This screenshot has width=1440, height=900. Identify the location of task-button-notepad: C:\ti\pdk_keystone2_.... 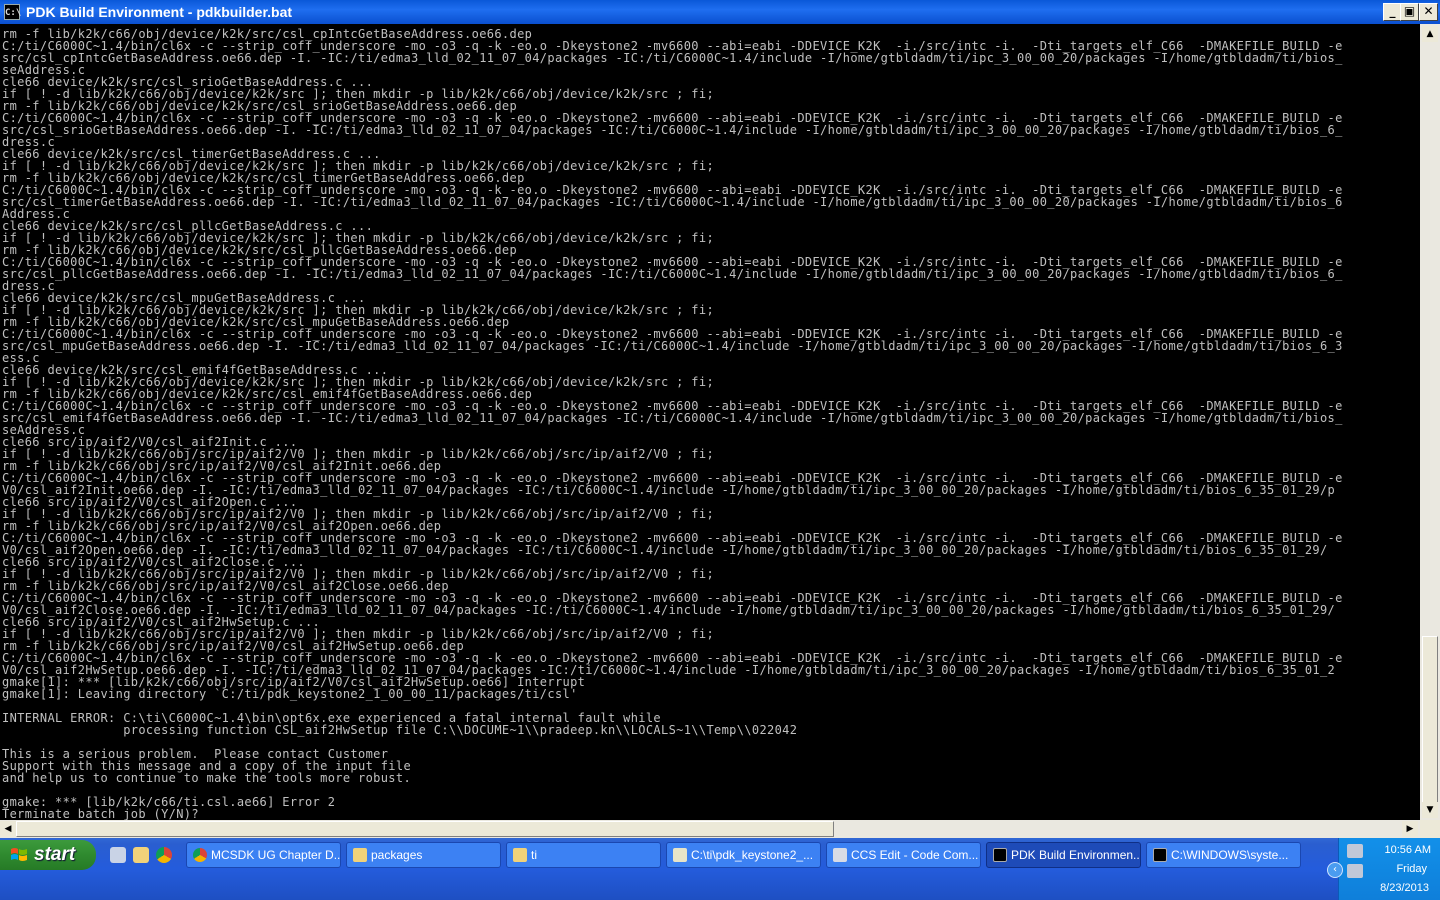
(743, 855).